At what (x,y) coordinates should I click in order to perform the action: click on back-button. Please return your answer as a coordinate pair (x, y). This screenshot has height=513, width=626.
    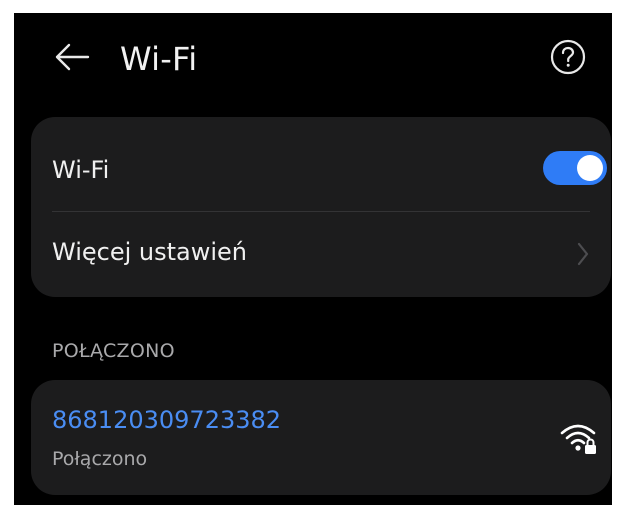
    Looking at the image, I should click on (72, 59).